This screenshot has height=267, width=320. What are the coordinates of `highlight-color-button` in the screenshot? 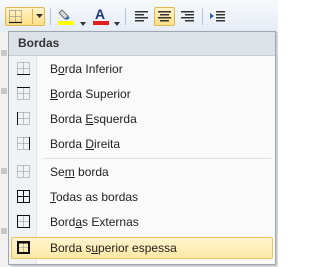 It's located at (67, 16).